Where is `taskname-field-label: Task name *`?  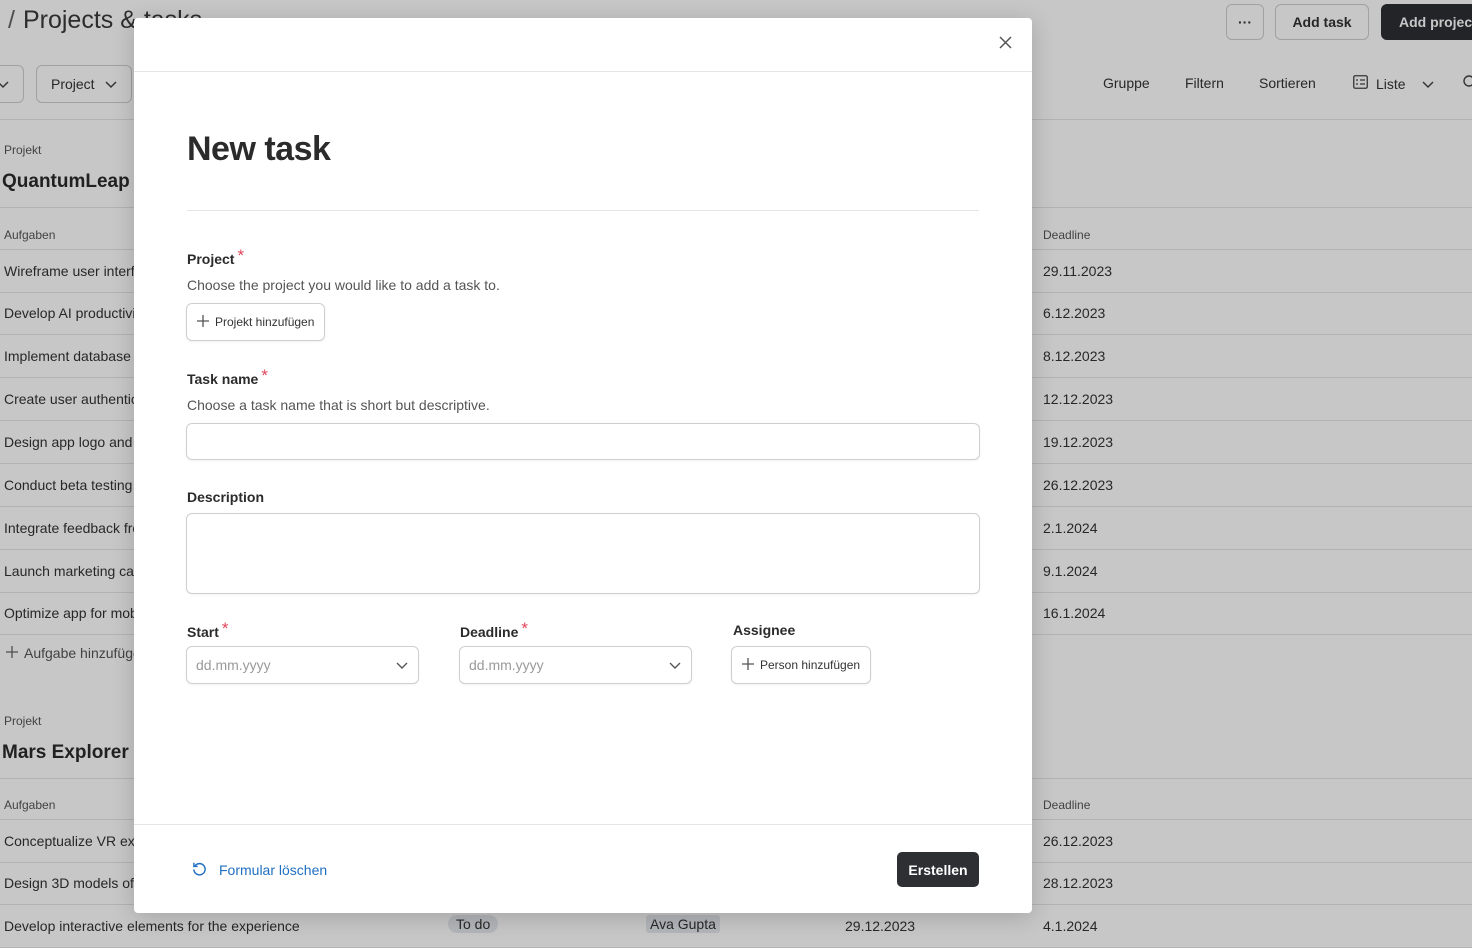 taskname-field-label: Task name * is located at coordinates (227, 377).